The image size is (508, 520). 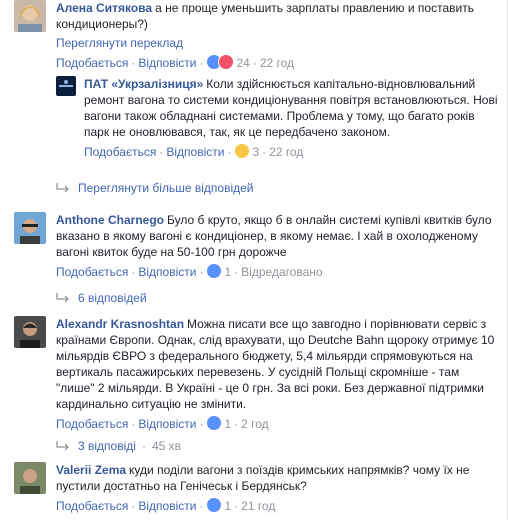 I want to click on replies-count-label: 6 відповідей, so click(x=112, y=298).